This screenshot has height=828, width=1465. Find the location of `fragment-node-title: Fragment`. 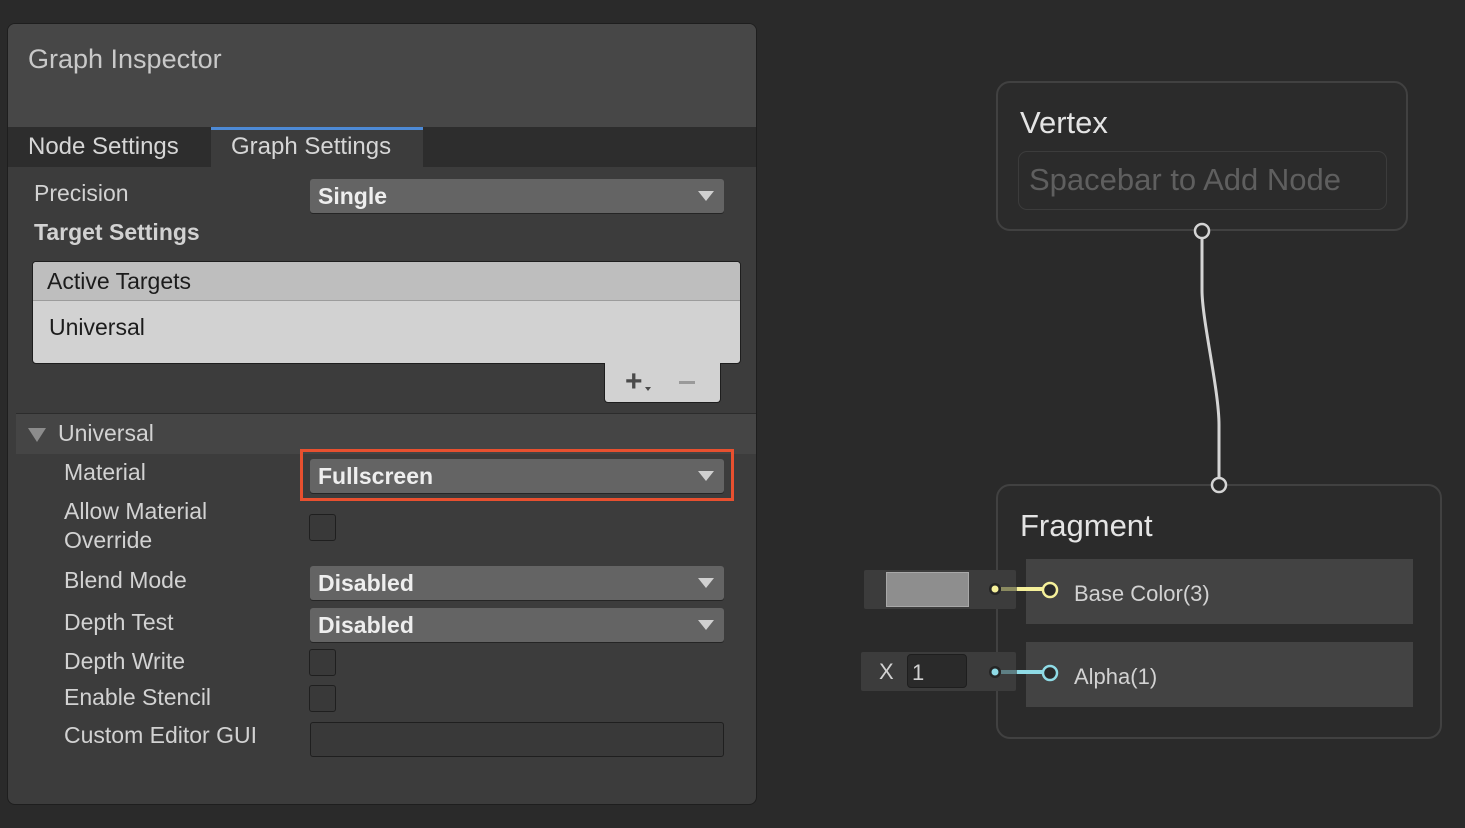

fragment-node-title: Fragment is located at coordinates (1086, 525).